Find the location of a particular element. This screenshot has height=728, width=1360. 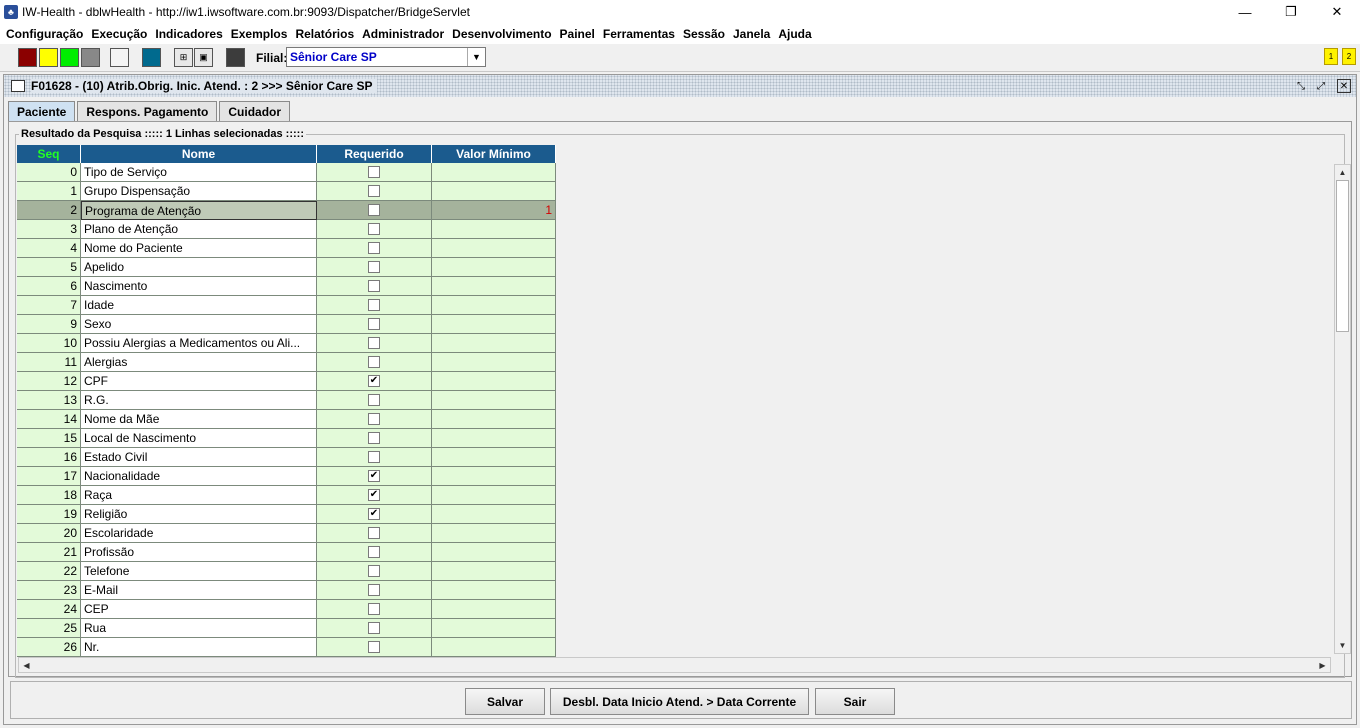

tab-2: Cuidador is located at coordinates (255, 111).